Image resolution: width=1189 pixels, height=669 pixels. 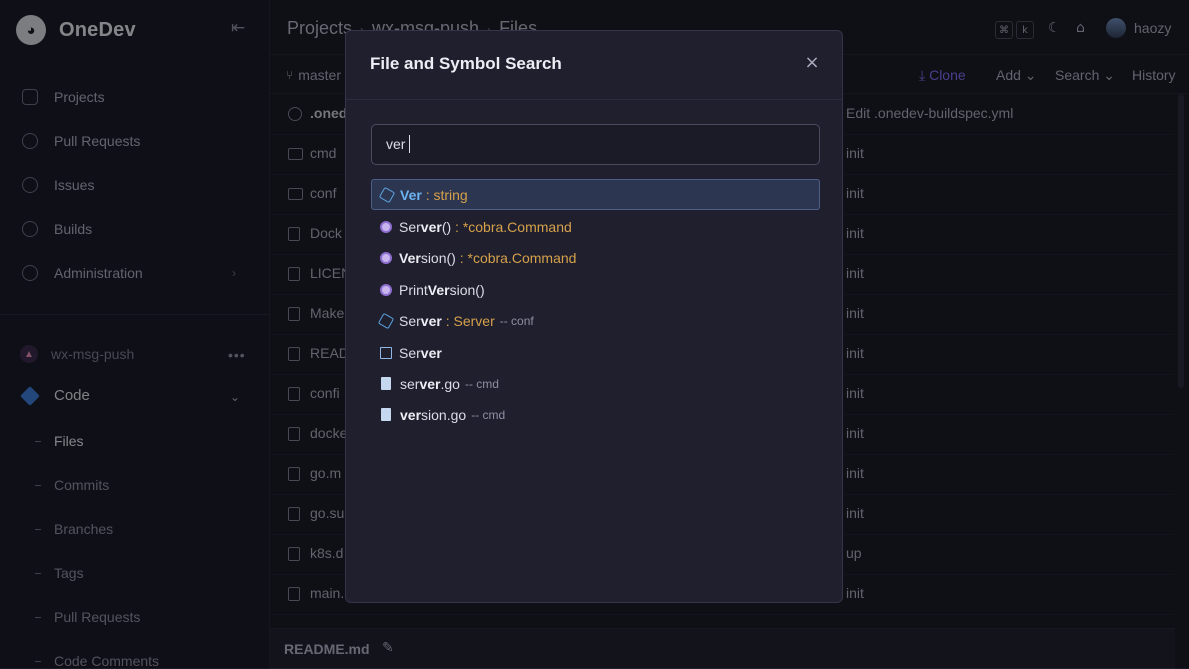 I want to click on search-result-item: ser ver .go -- cmd, so click(x=595, y=383).